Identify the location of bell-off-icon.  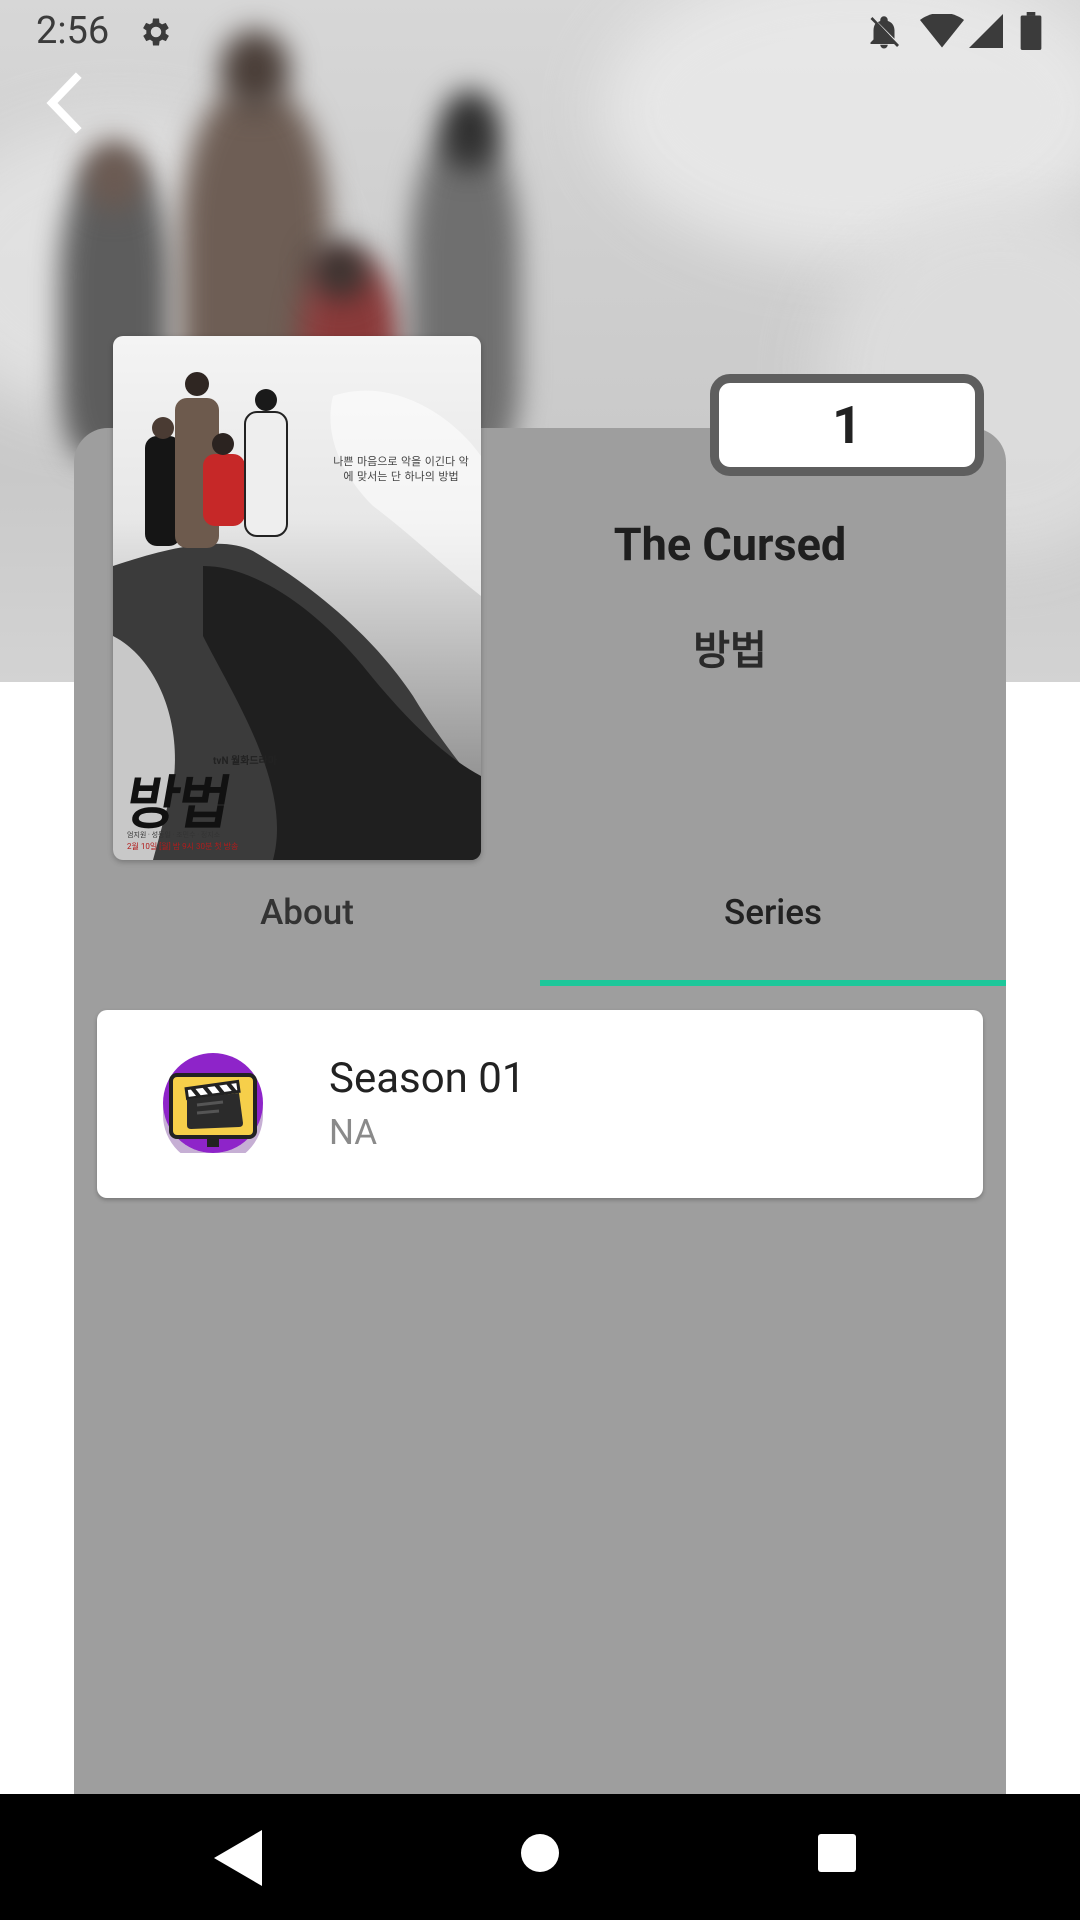
(884, 32).